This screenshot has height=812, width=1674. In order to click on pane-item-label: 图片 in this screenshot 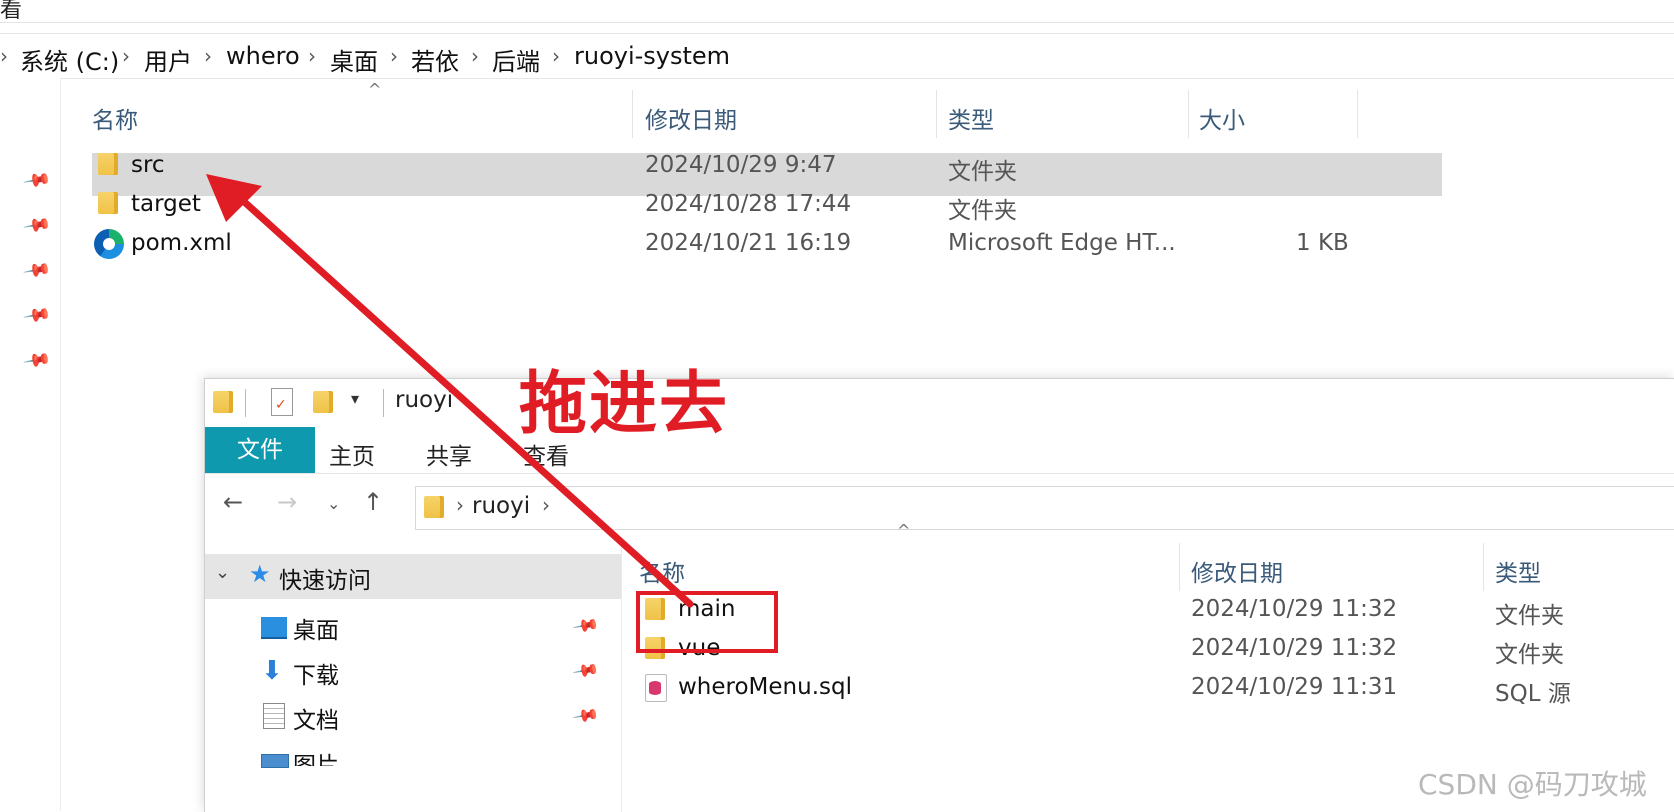, I will do `click(316, 756)`.